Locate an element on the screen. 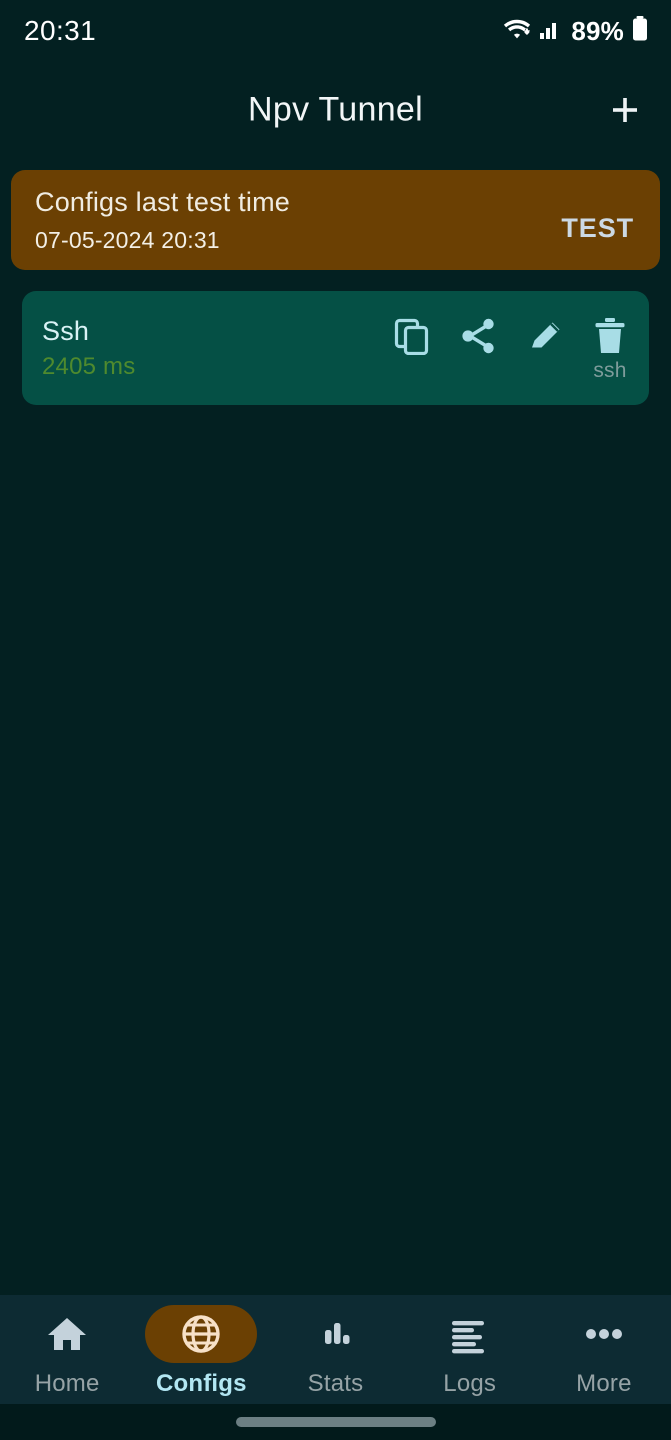  app-bar: Npv Tunnel is located at coordinates (335, 110).